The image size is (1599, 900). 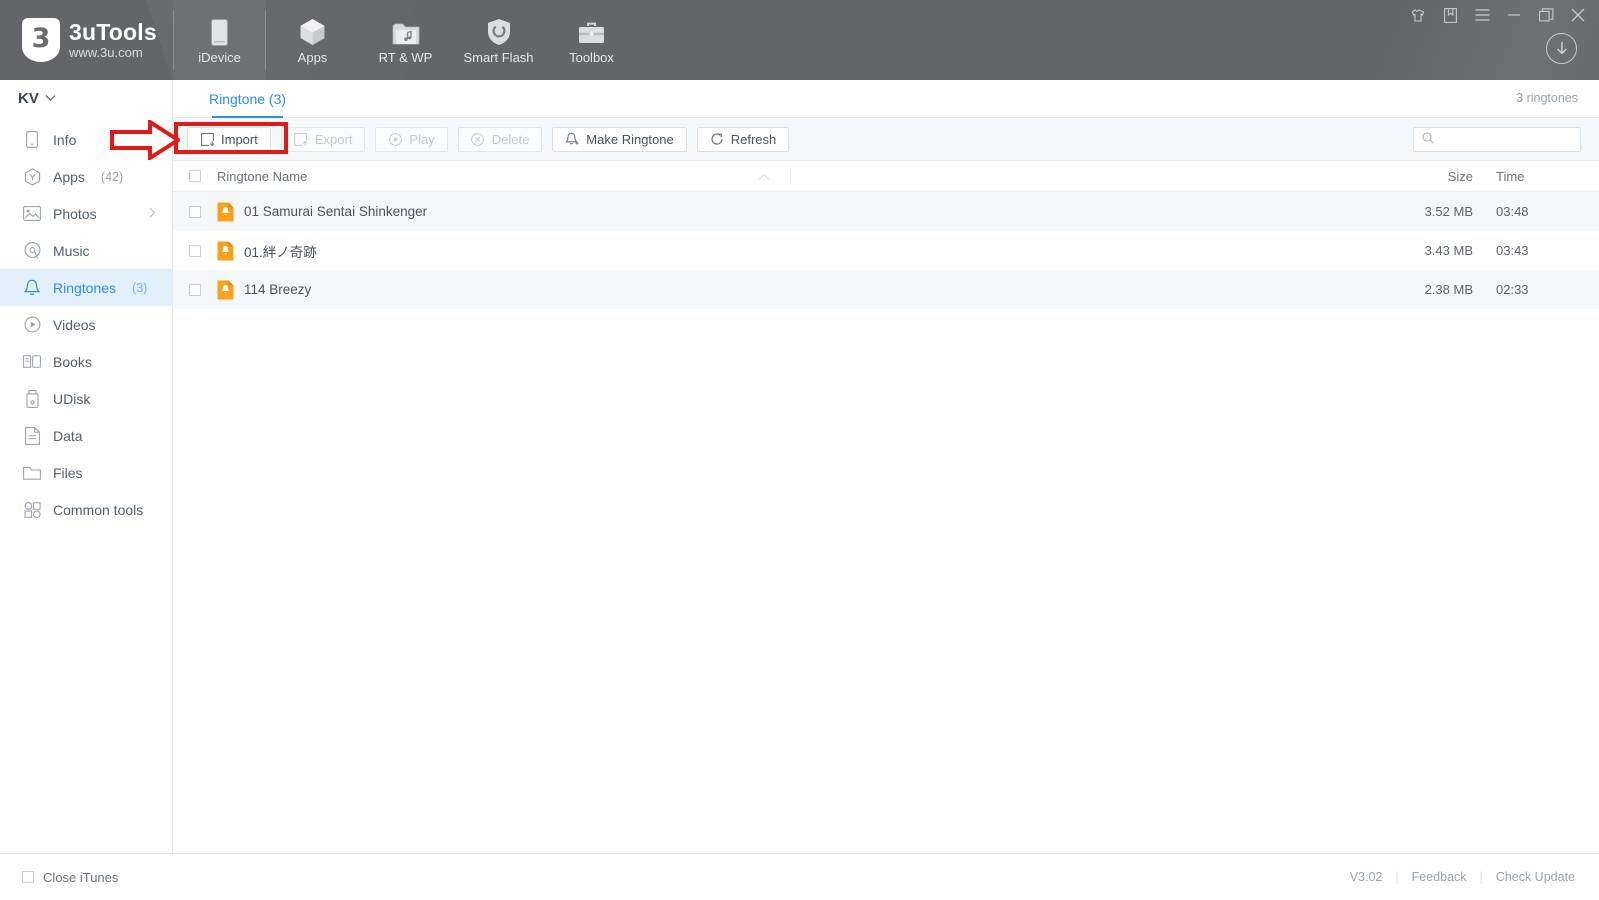 What do you see at coordinates (591, 40) in the screenshot?
I see `nav-tab-toolbox: Toolbox` at bounding box center [591, 40].